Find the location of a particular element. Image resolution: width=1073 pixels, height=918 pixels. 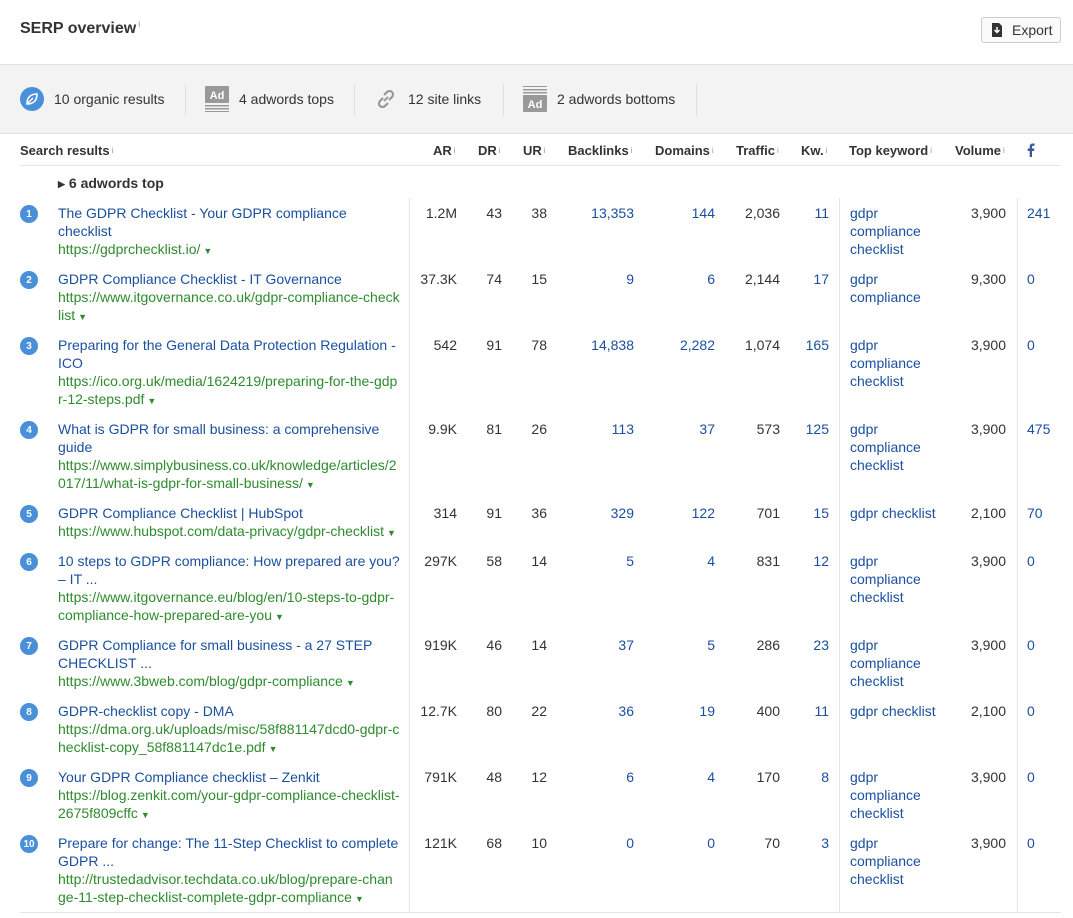

cell-backlinks: 113 is located at coordinates (623, 429).